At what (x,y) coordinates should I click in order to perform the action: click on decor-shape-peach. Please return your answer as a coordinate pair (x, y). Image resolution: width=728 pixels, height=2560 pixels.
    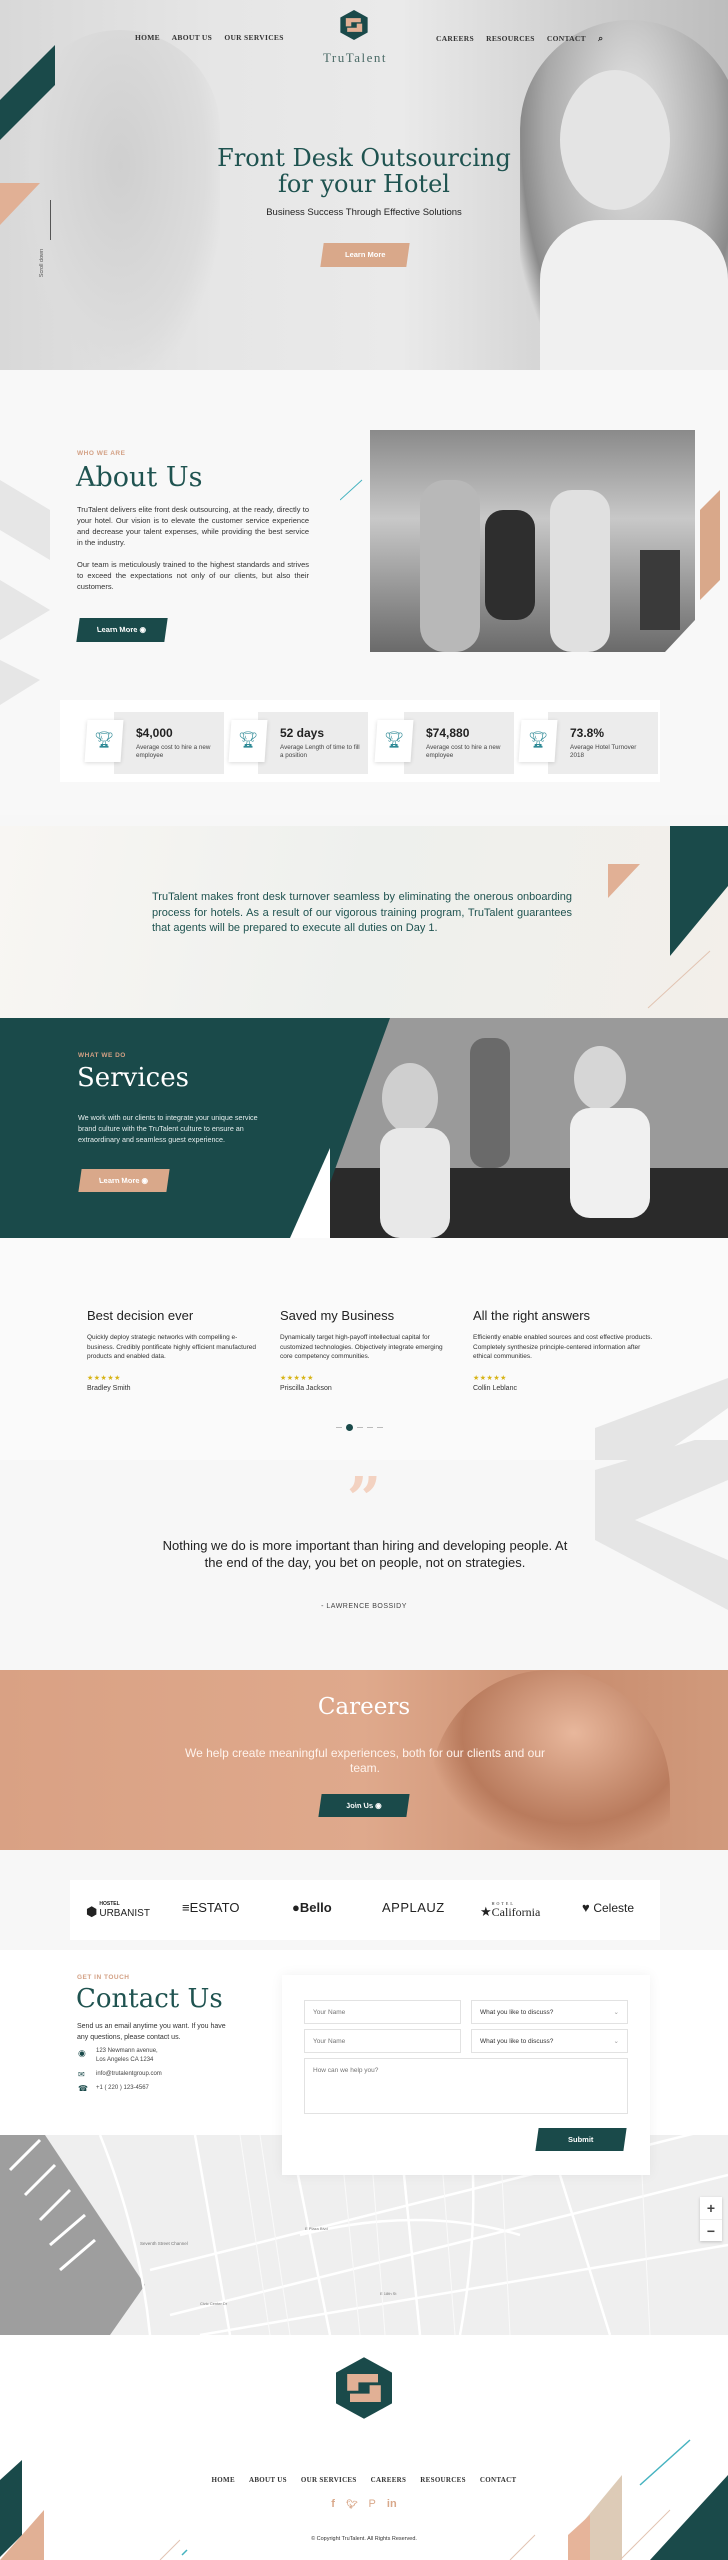
    Looking at the image, I should click on (20, 204).